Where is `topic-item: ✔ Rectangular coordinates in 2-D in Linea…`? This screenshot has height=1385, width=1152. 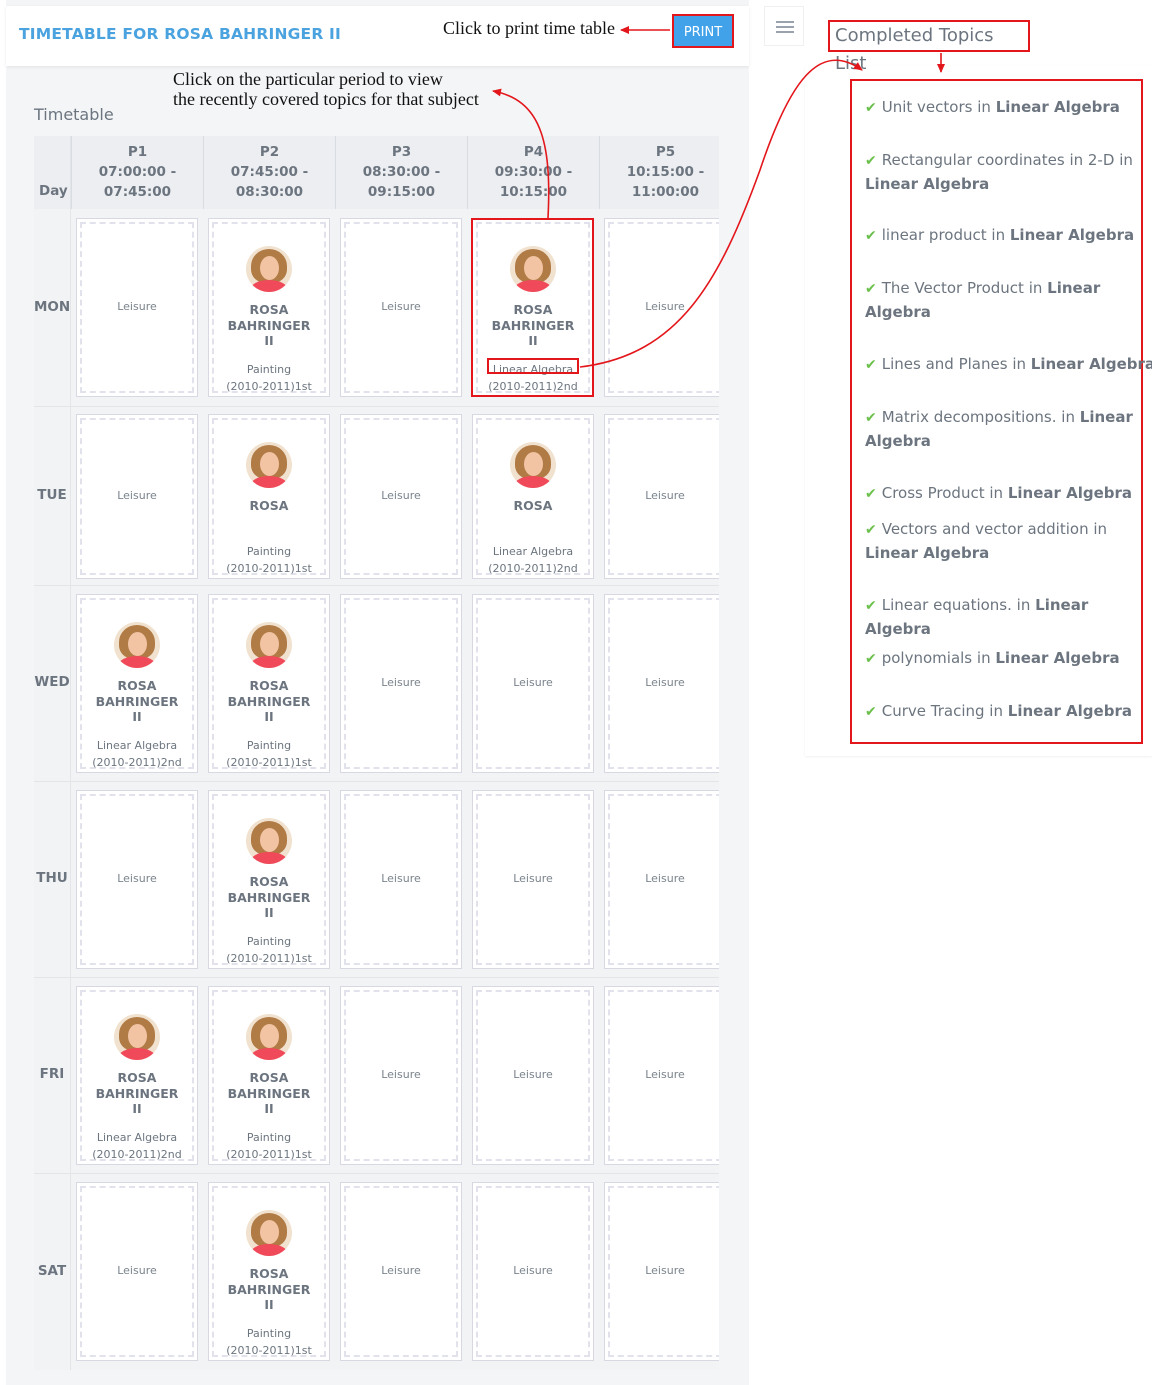
topic-item: ✔ Rectangular coordinates in 2-D in Linea… is located at coordinates (999, 172).